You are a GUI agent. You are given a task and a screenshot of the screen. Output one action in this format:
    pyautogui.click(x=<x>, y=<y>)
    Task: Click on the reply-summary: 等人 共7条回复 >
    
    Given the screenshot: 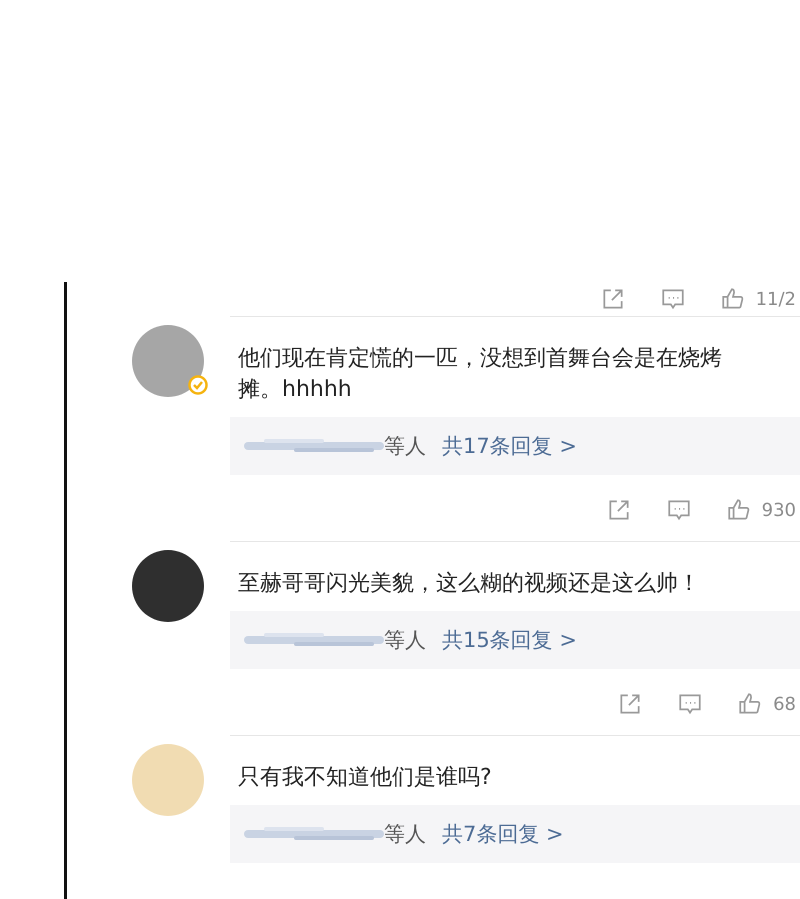 What is the action you would take?
    pyautogui.click(x=515, y=834)
    